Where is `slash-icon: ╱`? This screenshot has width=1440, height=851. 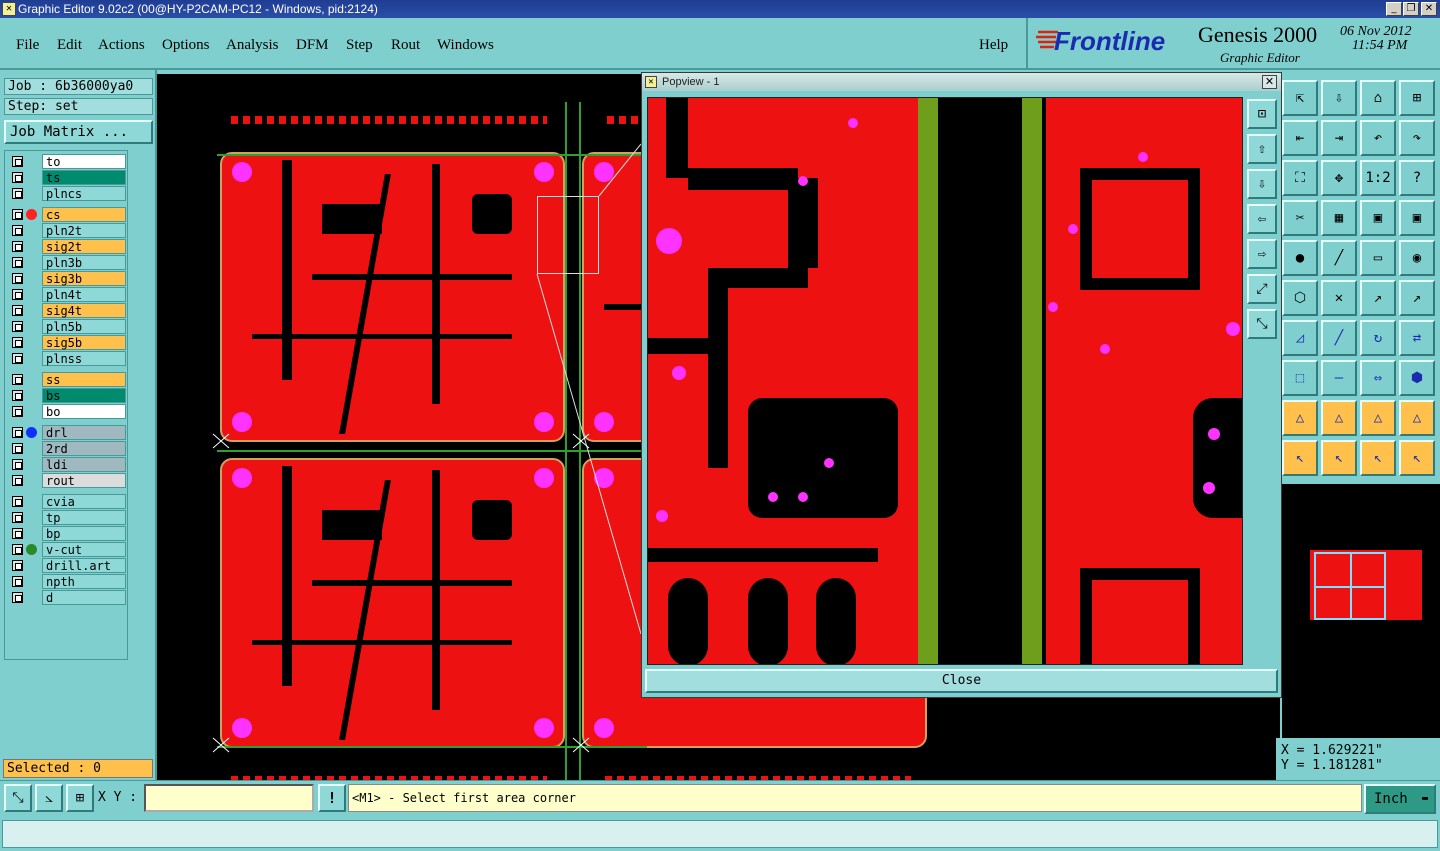
slash-icon: ╱ is located at coordinates (1339, 338).